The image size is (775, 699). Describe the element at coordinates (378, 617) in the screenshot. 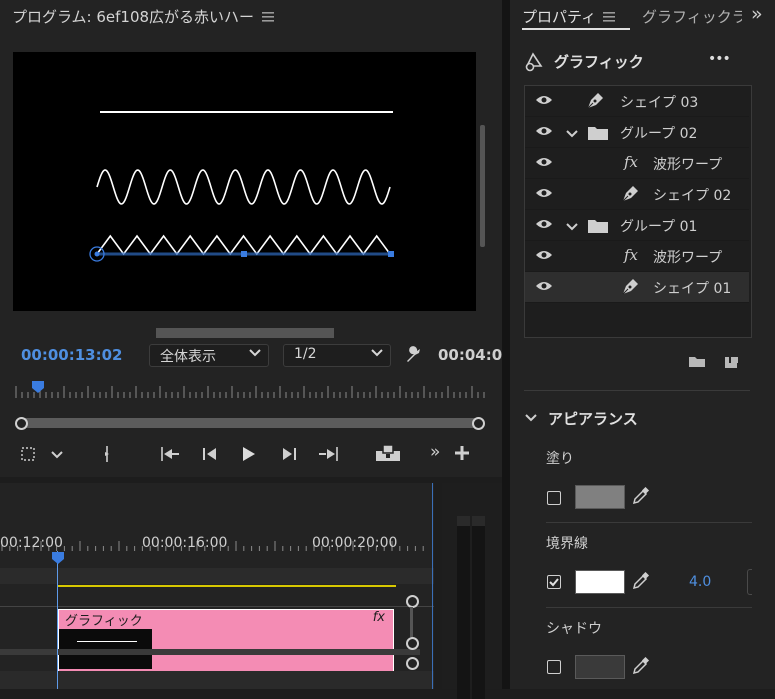

I see `clip-fx-badge: fx` at that location.